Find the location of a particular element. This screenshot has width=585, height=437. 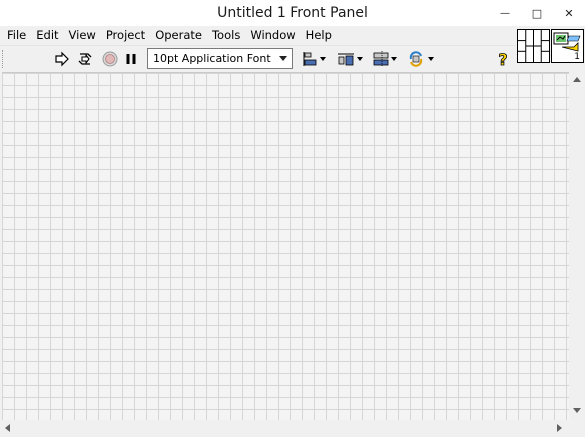

reorder-button is located at coordinates (421, 59).